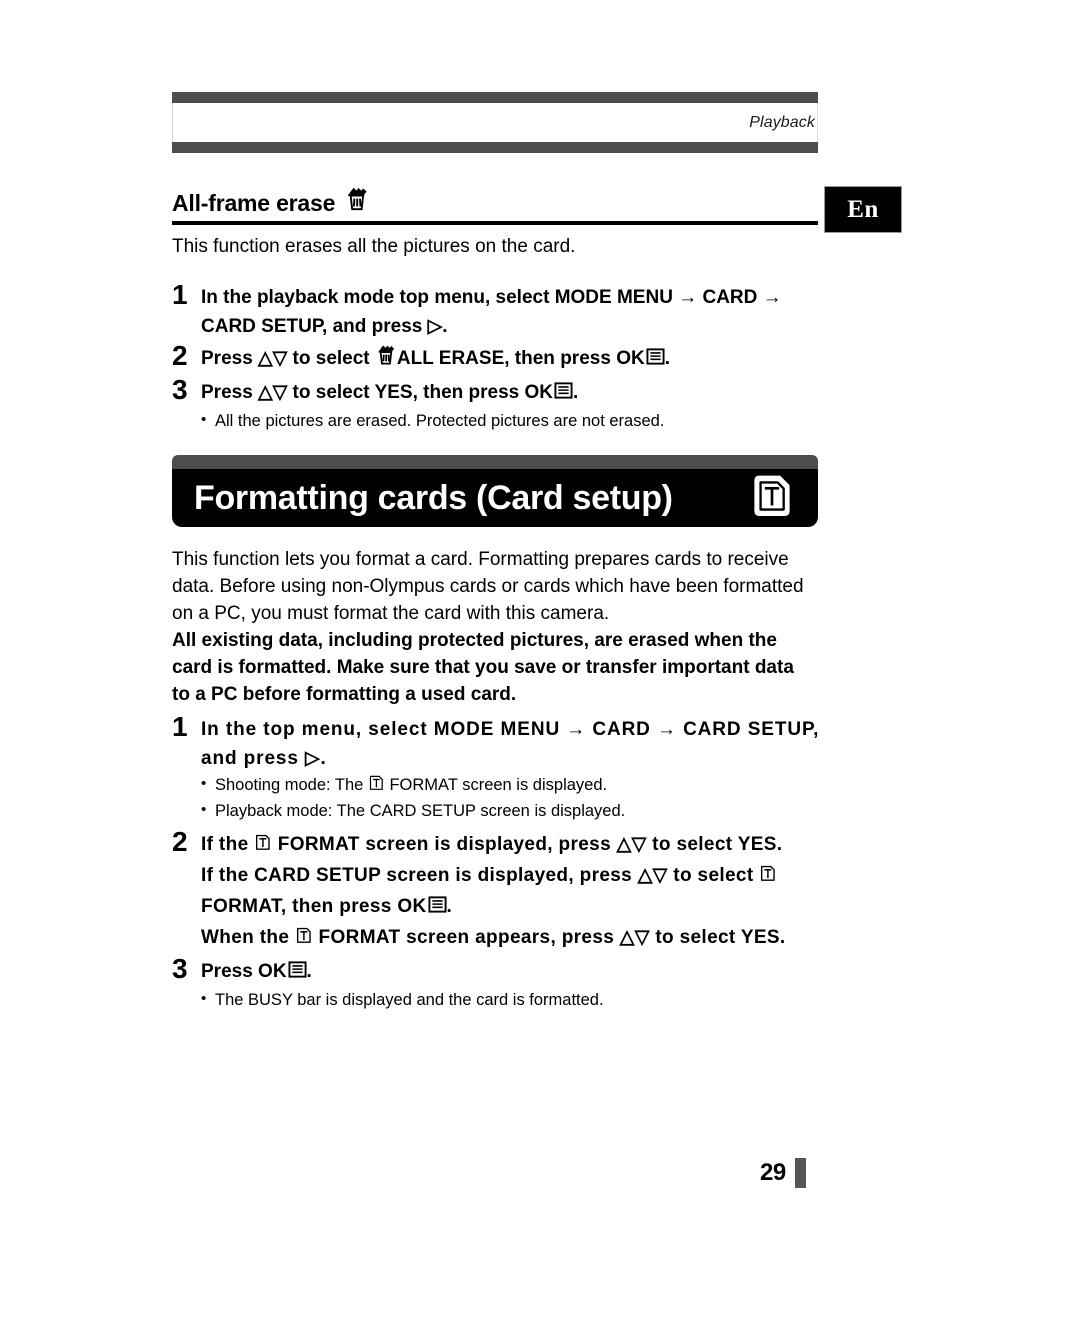  I want to click on heading-underline, so click(495, 223).